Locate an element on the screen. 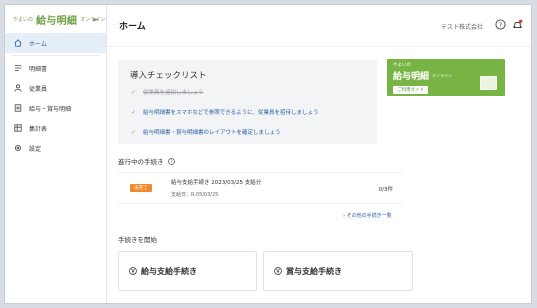  chevron-right-icon: › is located at coordinates (344, 216).